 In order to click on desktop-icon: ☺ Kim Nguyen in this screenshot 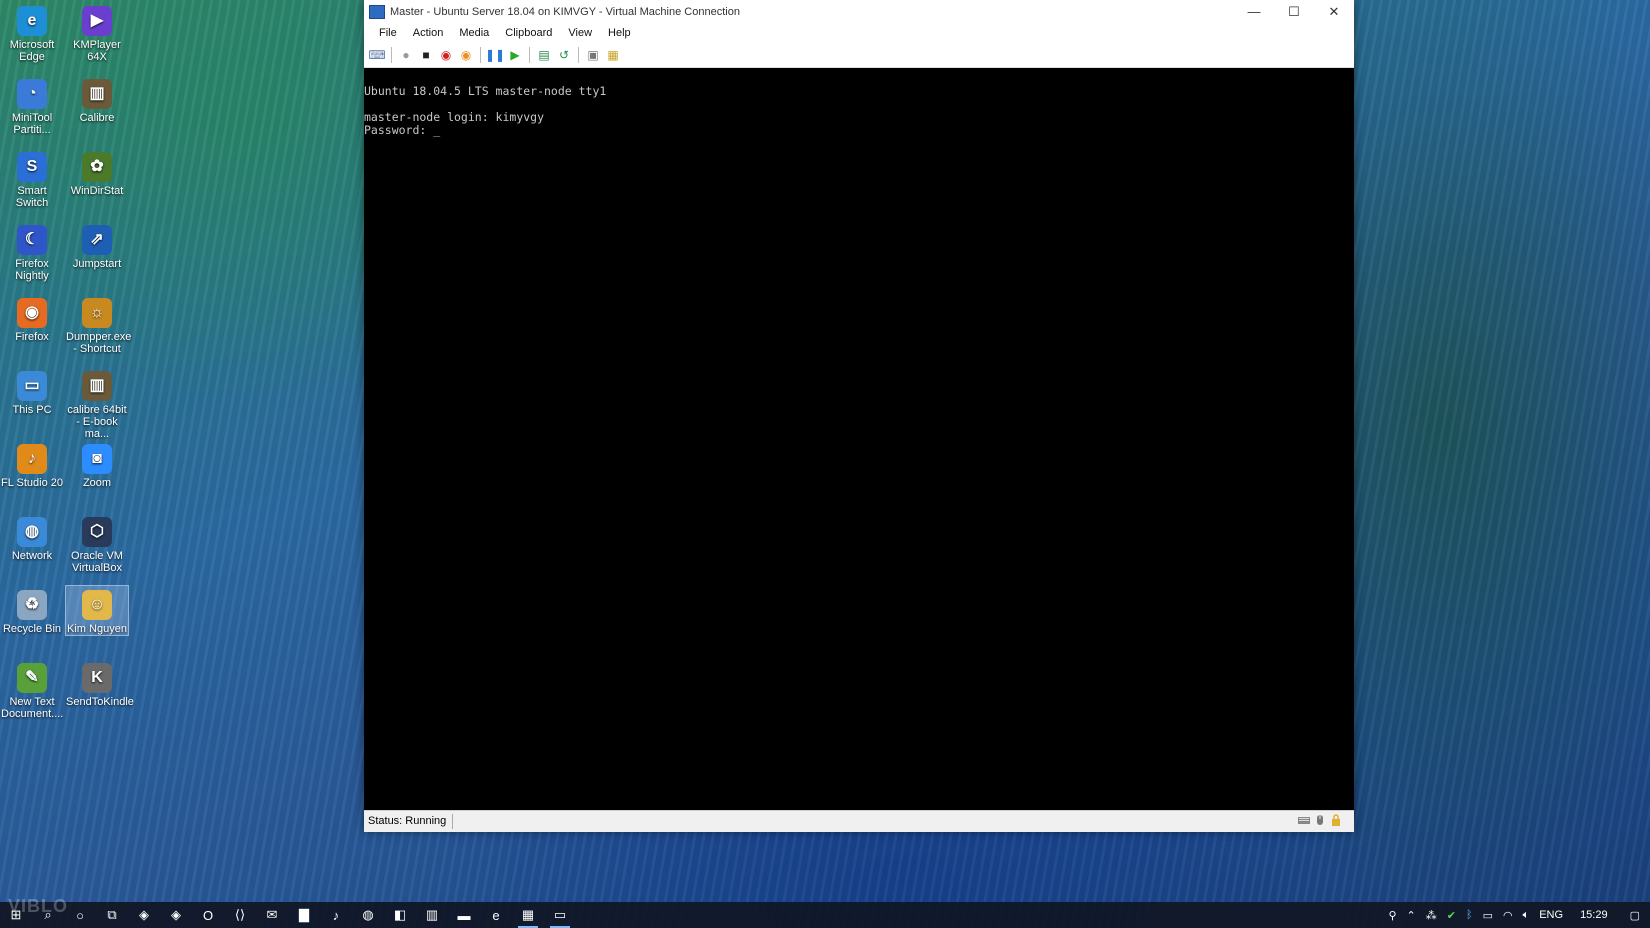, I will do `click(97, 610)`.